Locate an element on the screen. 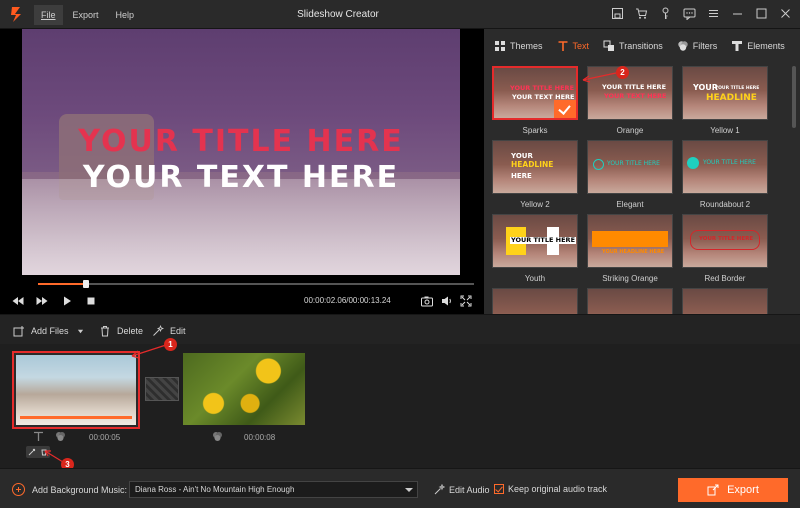 This screenshot has height=508, width=800. menu-icon is located at coordinates (713, 13).